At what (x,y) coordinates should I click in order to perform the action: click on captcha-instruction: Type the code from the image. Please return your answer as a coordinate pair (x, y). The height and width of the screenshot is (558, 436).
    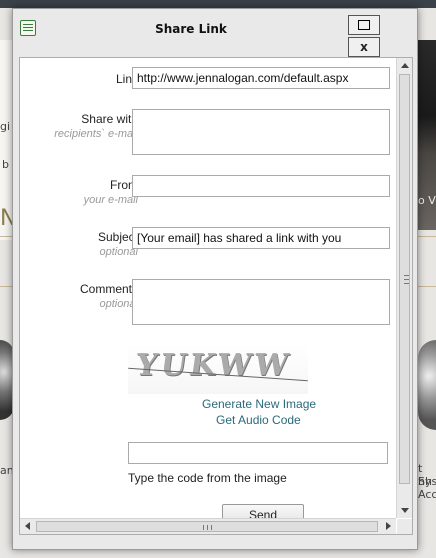
    Looking at the image, I should click on (207, 478).